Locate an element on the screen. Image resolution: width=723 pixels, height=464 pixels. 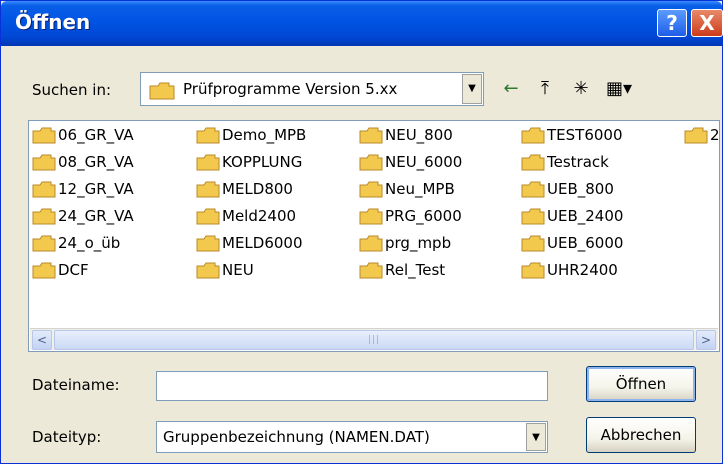
folder-item: NEU is located at coordinates (225, 270).